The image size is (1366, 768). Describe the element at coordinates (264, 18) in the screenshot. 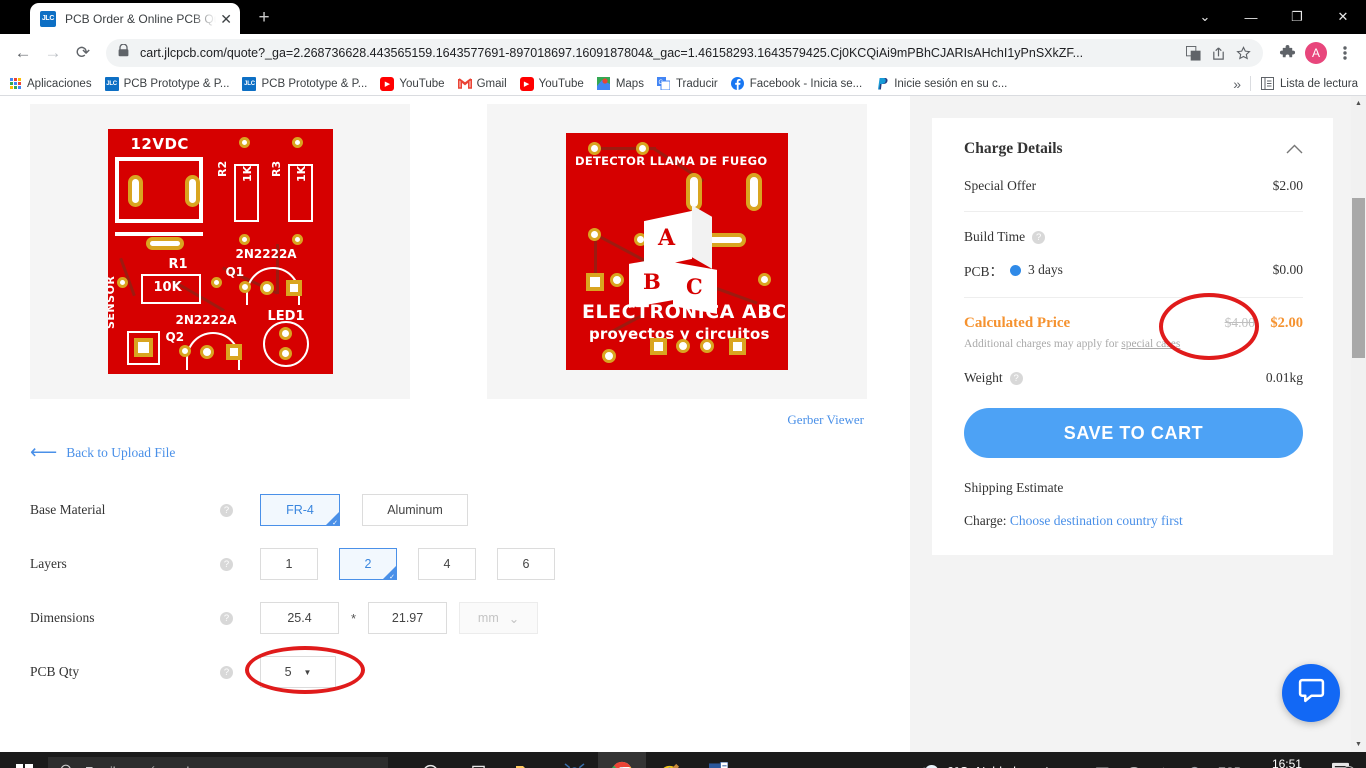

I see `new-tab-button: +` at that location.